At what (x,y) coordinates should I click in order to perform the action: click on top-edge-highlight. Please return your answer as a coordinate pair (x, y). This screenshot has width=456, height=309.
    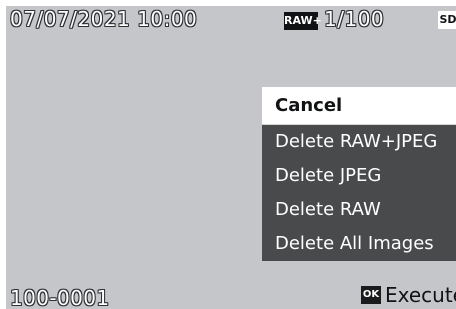
    Looking at the image, I should click on (228, 3).